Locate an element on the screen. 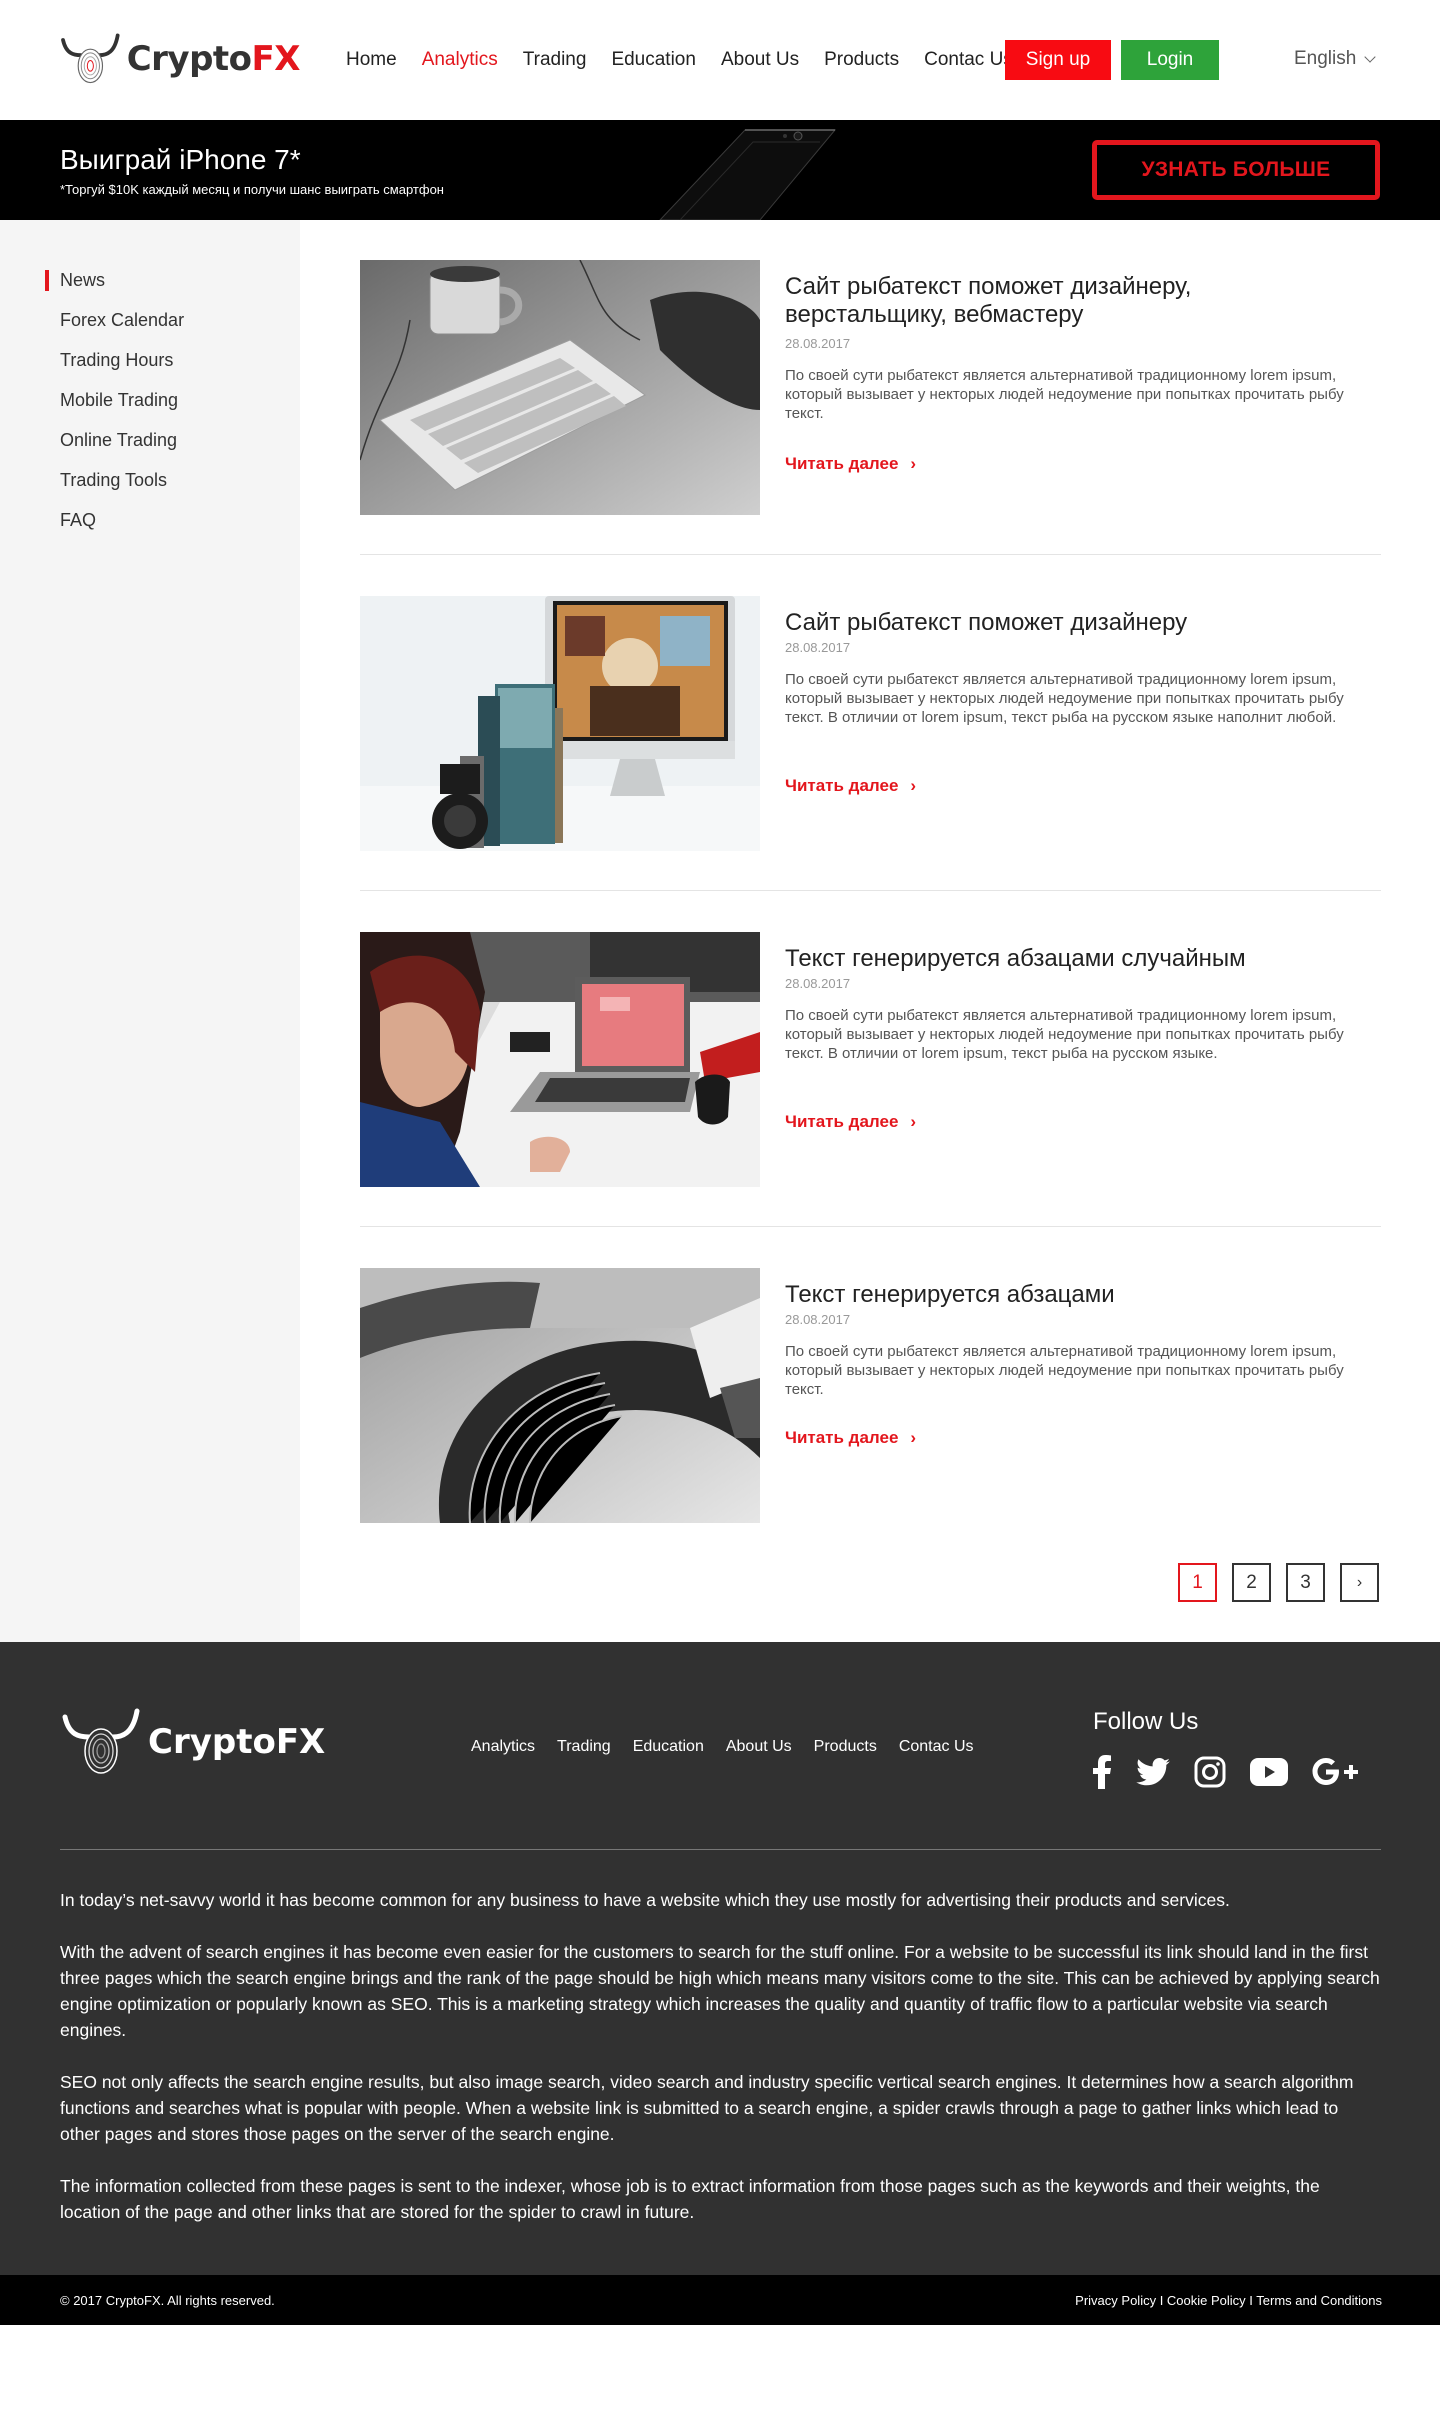 Image resolution: width=1440 pixels, height=2426 pixels. social-links is located at coordinates (1225, 1772).